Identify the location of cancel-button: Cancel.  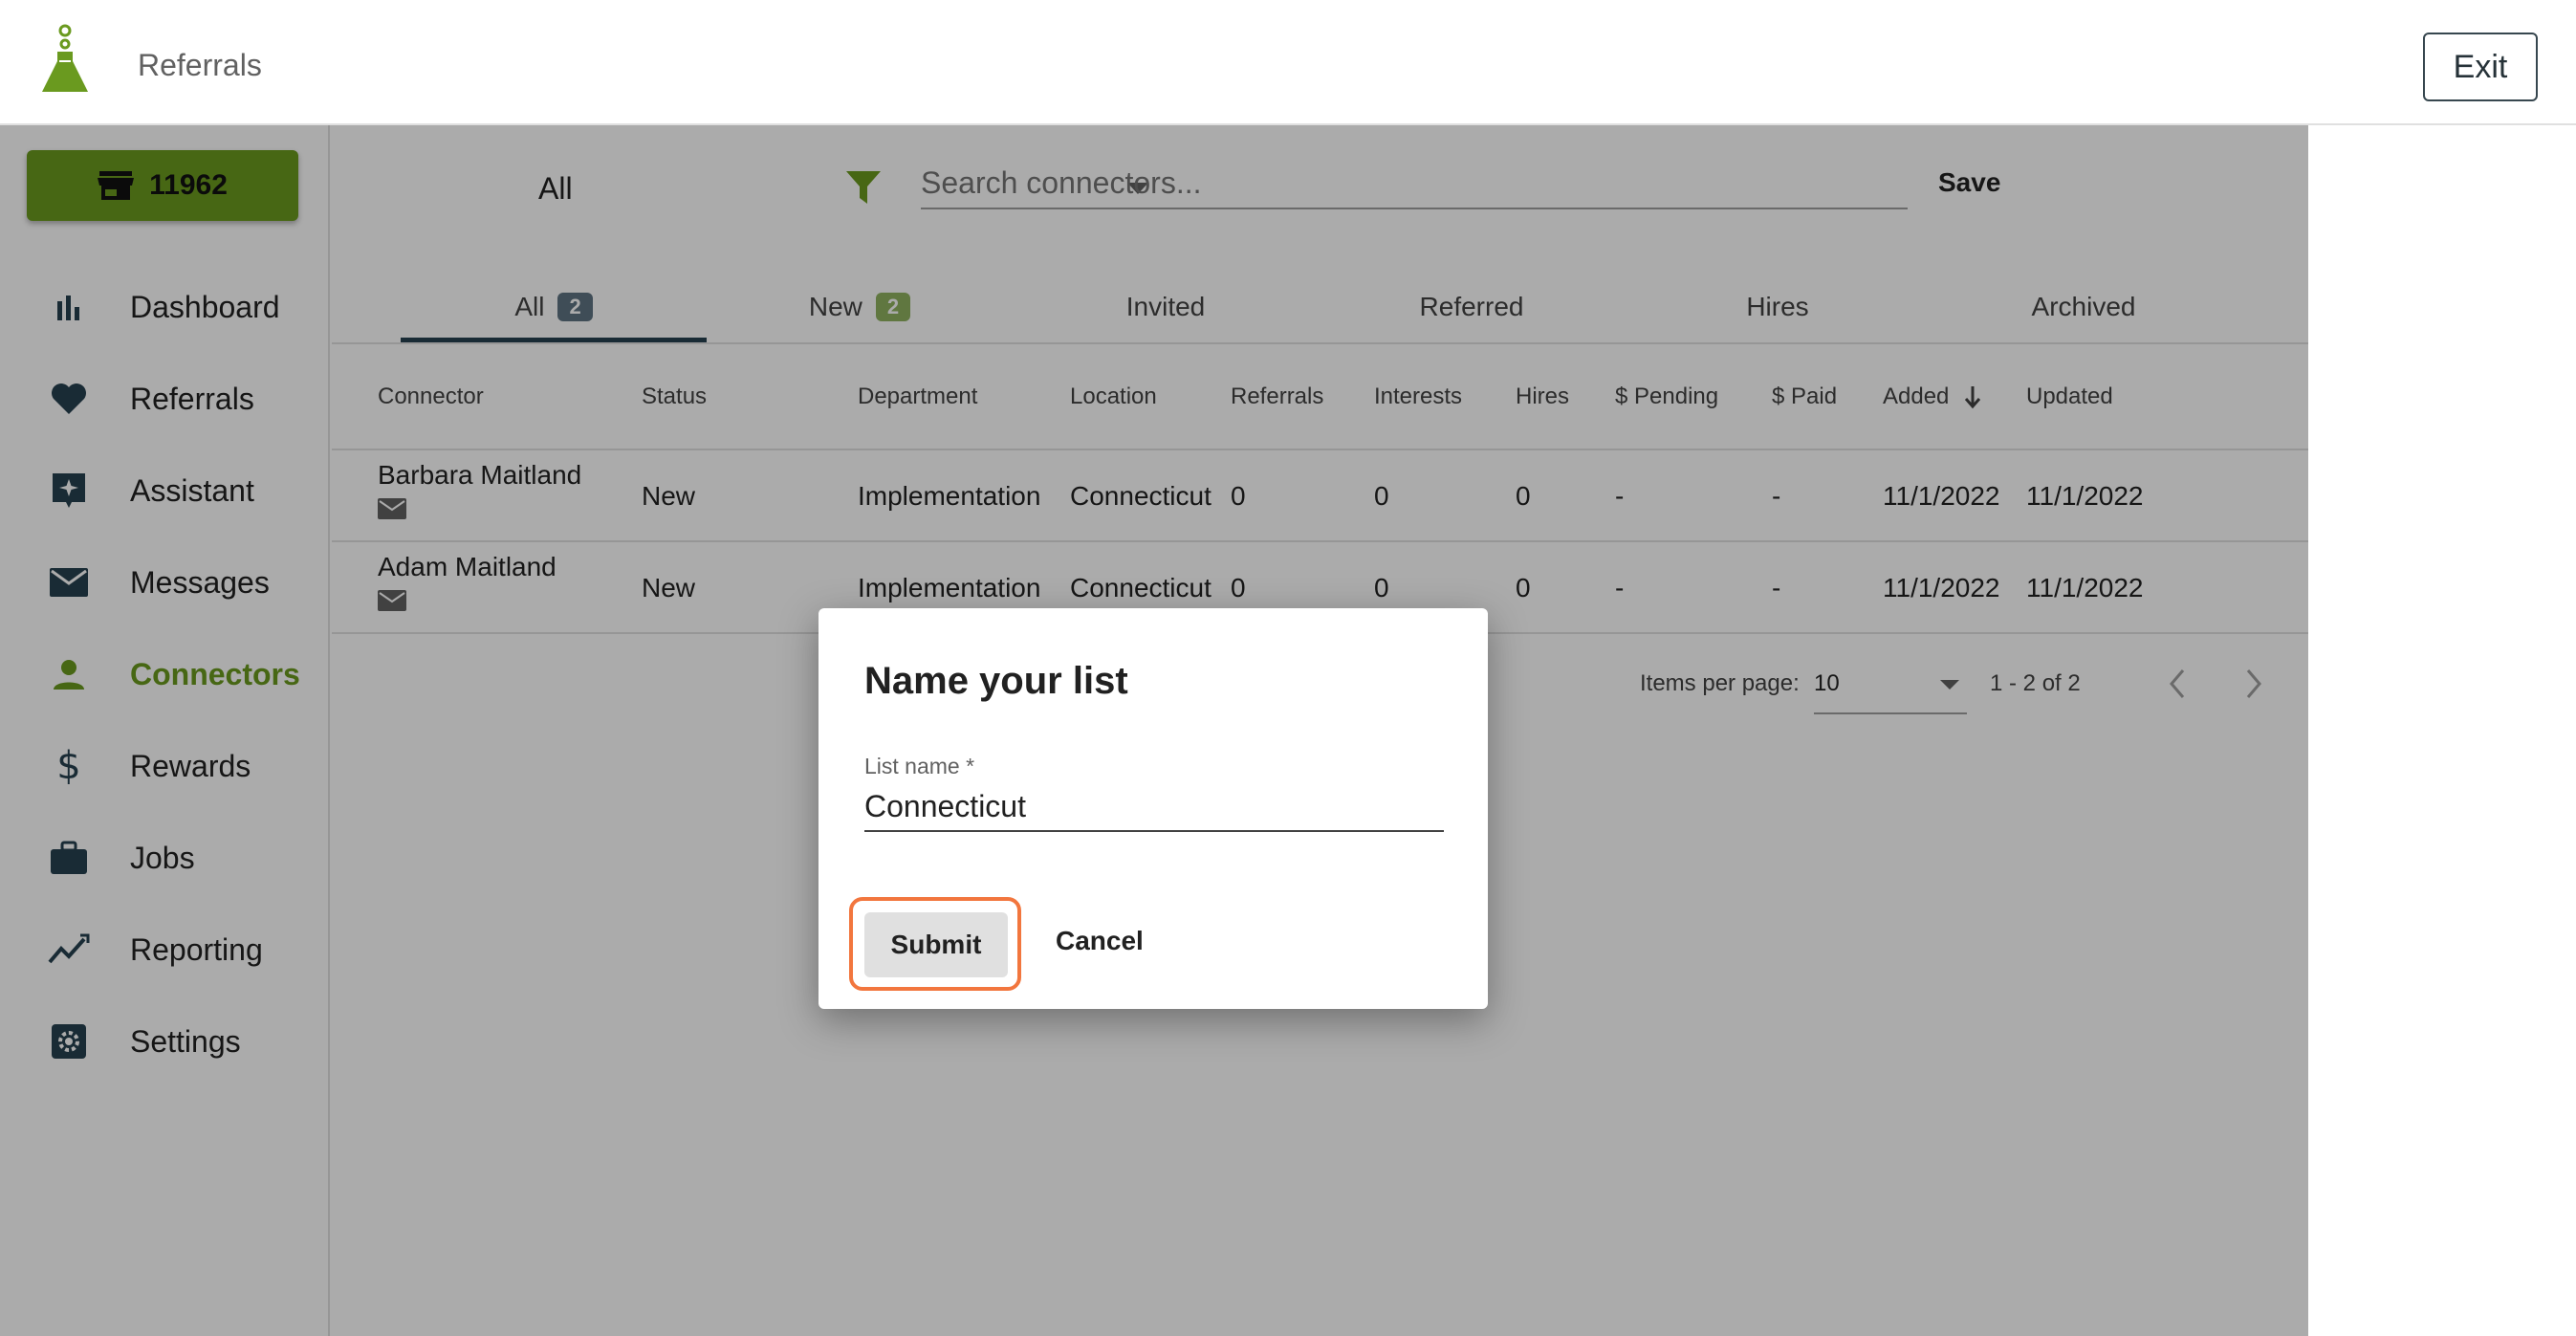
(1100, 941).